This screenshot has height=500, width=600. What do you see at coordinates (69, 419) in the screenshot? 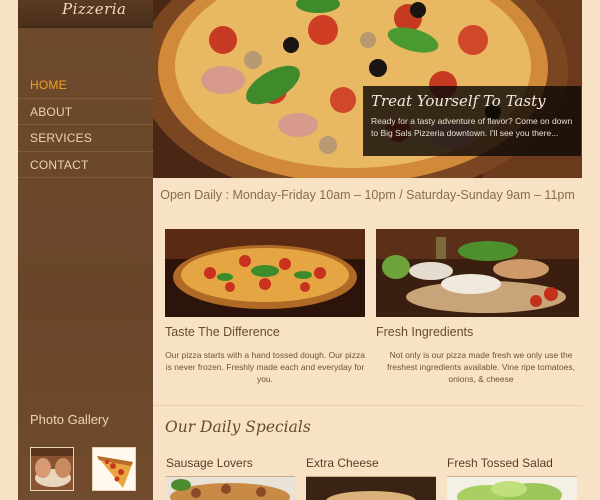
I see `photo-gallery-title: Photo Gallery` at bounding box center [69, 419].